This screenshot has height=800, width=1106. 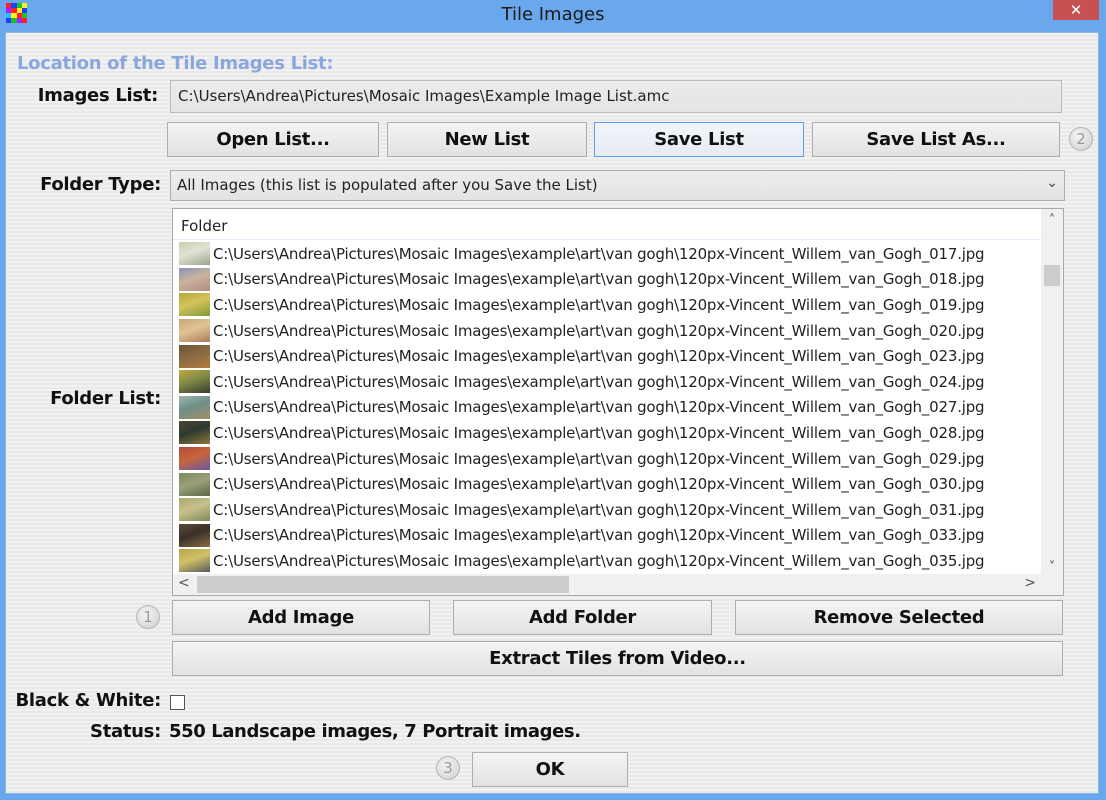 What do you see at coordinates (177, 702) in the screenshot?
I see `black-white-checkbox` at bounding box center [177, 702].